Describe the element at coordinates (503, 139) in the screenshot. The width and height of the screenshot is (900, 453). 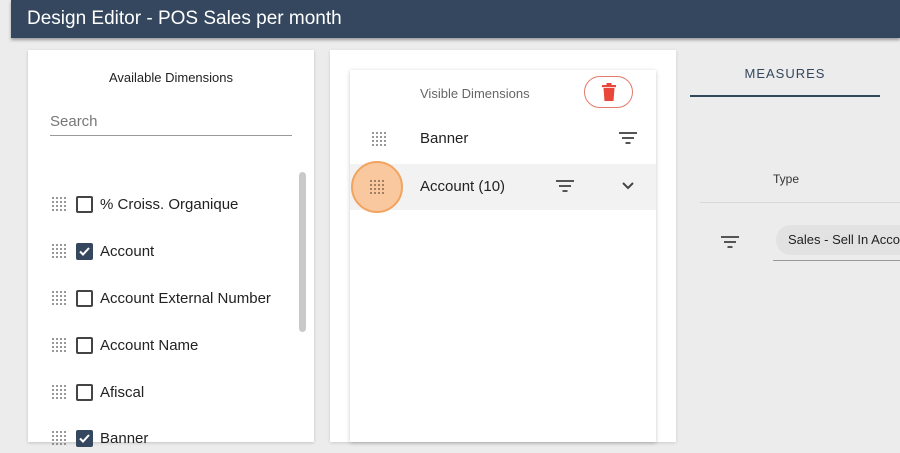
I see `visible-dimension-row: Banner` at that location.